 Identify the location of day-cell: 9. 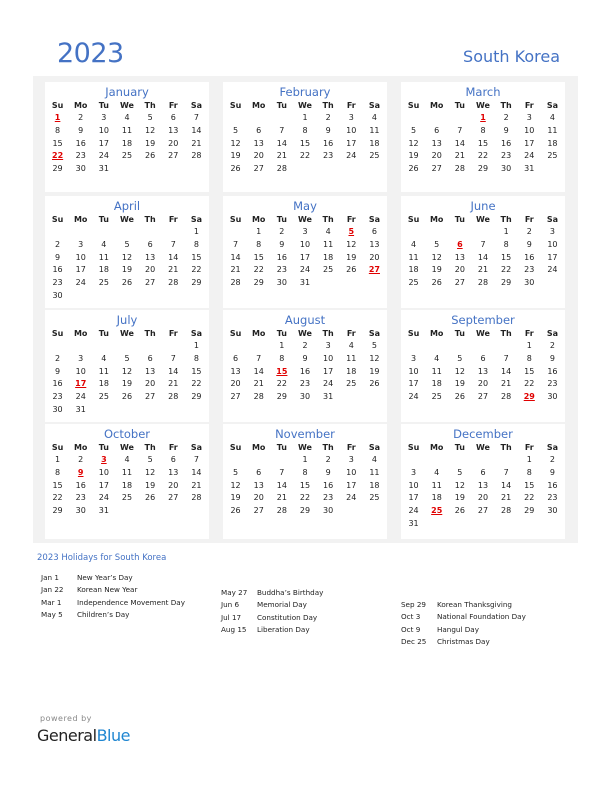
(58, 371).